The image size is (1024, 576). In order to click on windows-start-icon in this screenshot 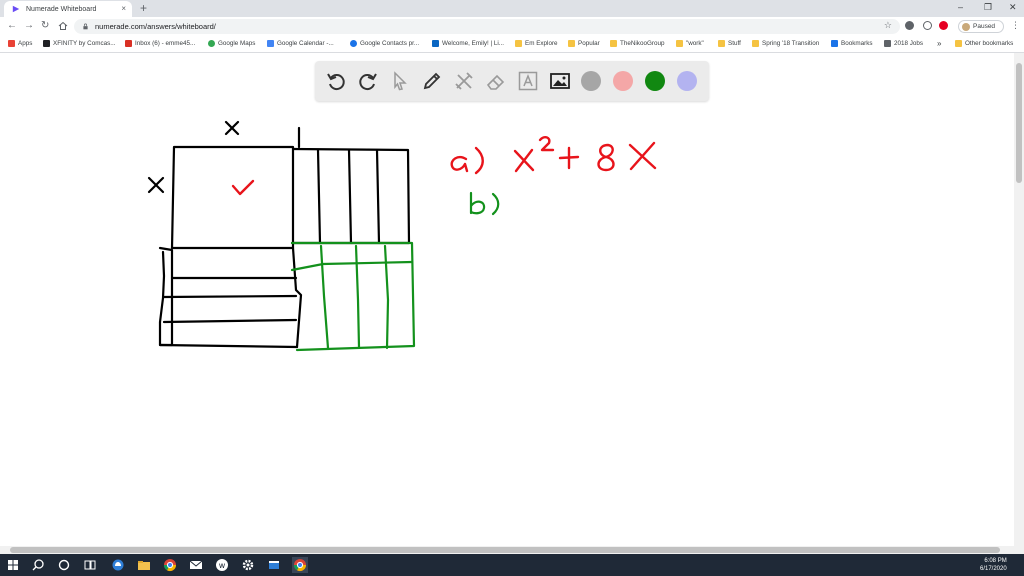, I will do `click(13, 565)`.